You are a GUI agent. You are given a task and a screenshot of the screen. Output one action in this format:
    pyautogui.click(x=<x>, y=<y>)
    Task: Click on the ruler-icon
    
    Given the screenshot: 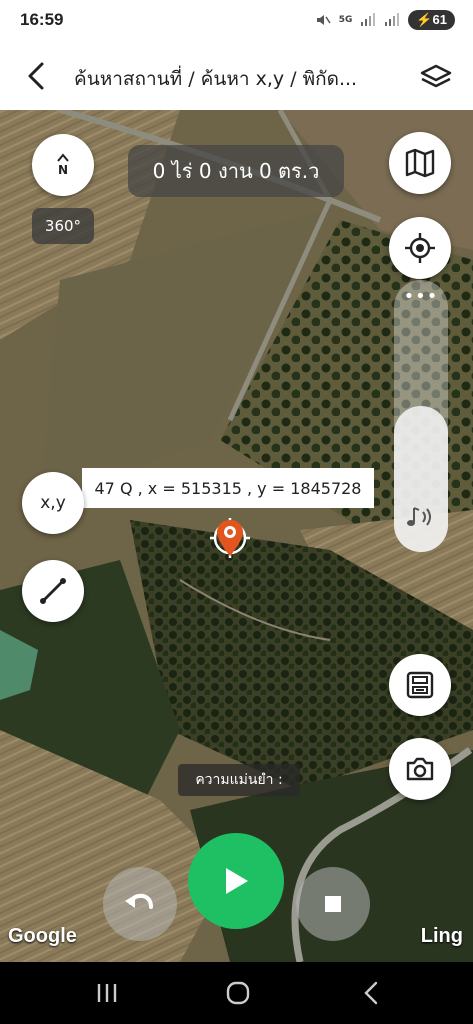 What is the action you would take?
    pyautogui.click(x=53, y=591)
    